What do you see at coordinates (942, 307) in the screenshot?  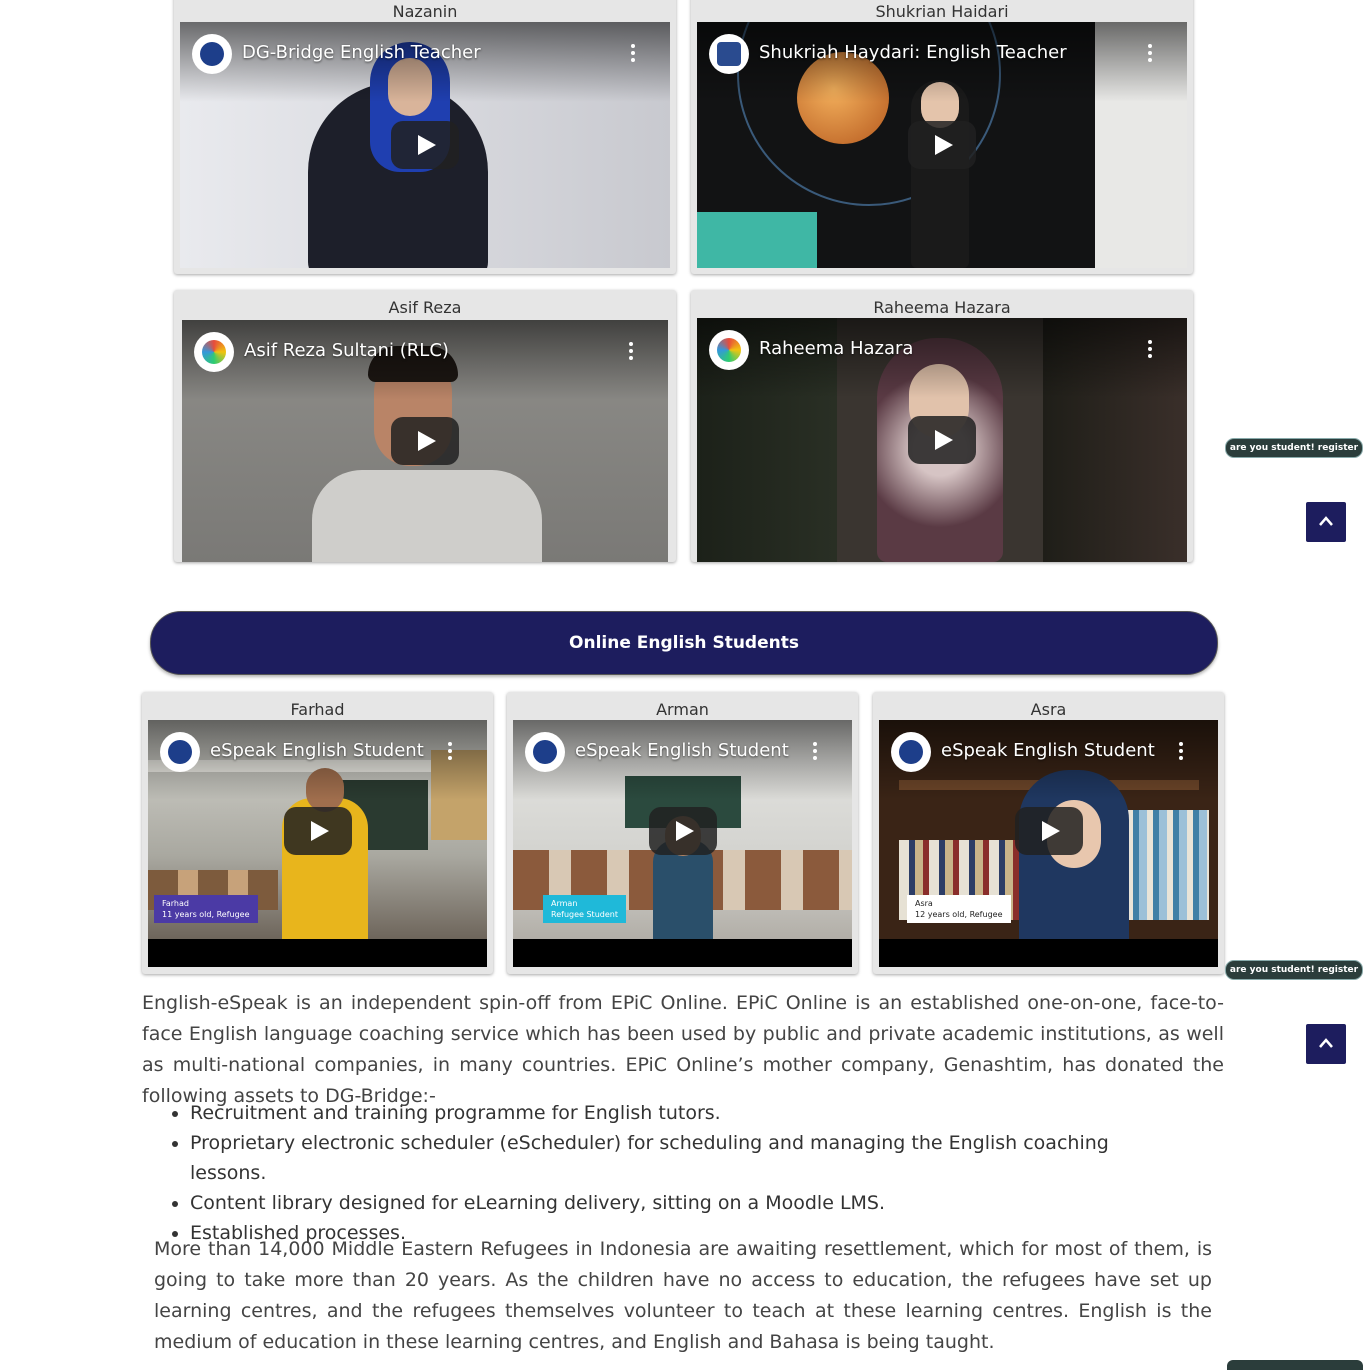 I see `teacher-name: Raheema Hazara` at bounding box center [942, 307].